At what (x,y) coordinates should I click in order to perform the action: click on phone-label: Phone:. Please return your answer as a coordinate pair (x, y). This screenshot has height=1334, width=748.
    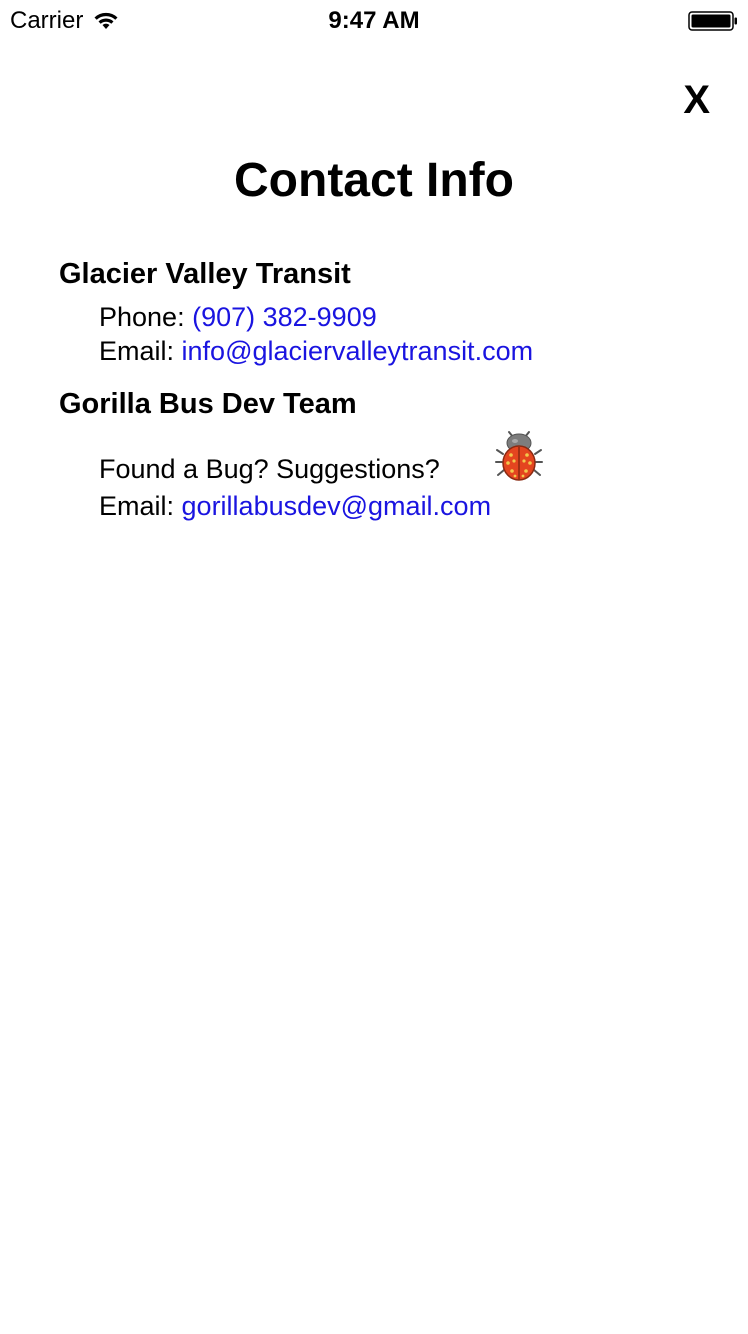
    Looking at the image, I should click on (142, 317).